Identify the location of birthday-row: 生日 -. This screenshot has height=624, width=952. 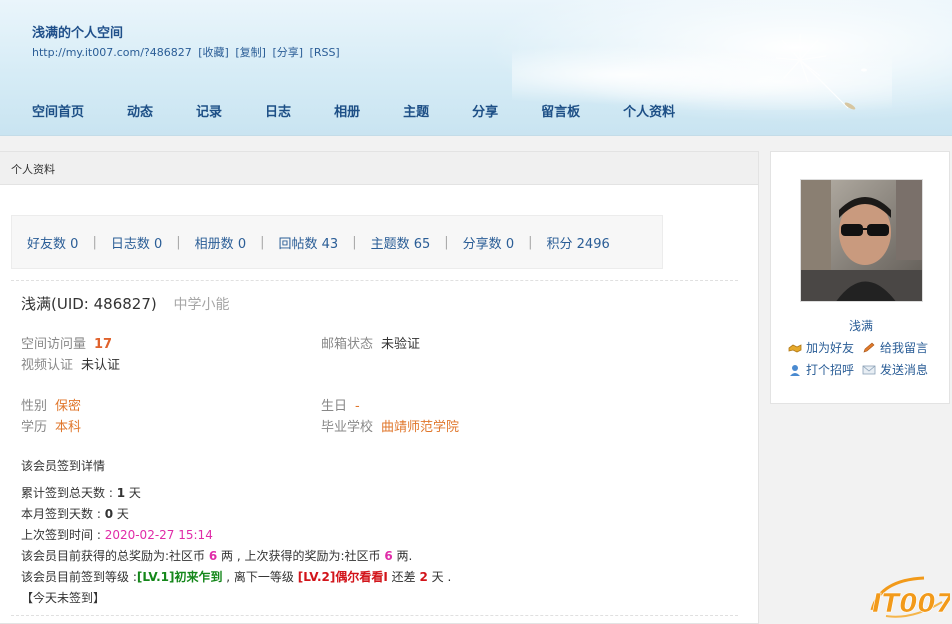
(340, 406).